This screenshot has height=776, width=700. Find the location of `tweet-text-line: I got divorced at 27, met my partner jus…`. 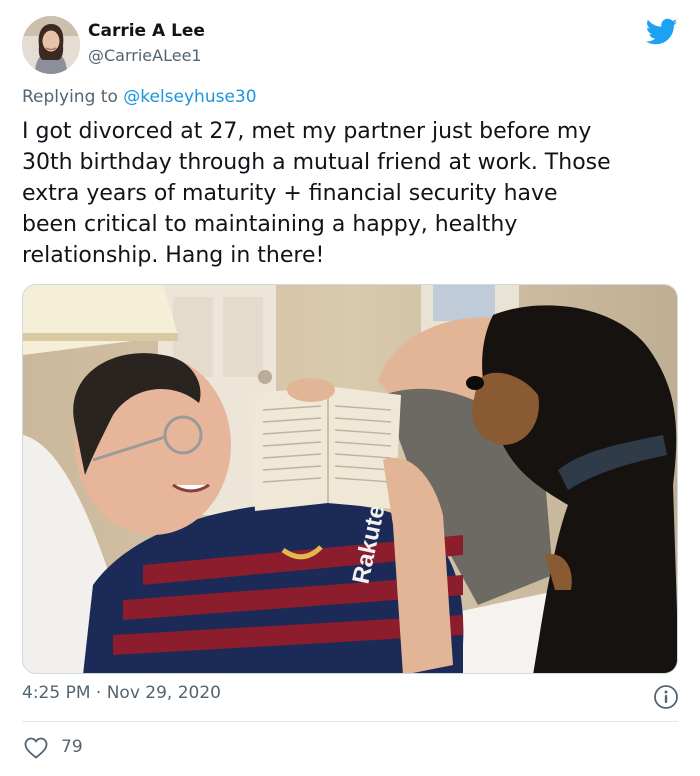

tweet-text-line: I got divorced at 27, met my partner jus… is located at coordinates (307, 131).